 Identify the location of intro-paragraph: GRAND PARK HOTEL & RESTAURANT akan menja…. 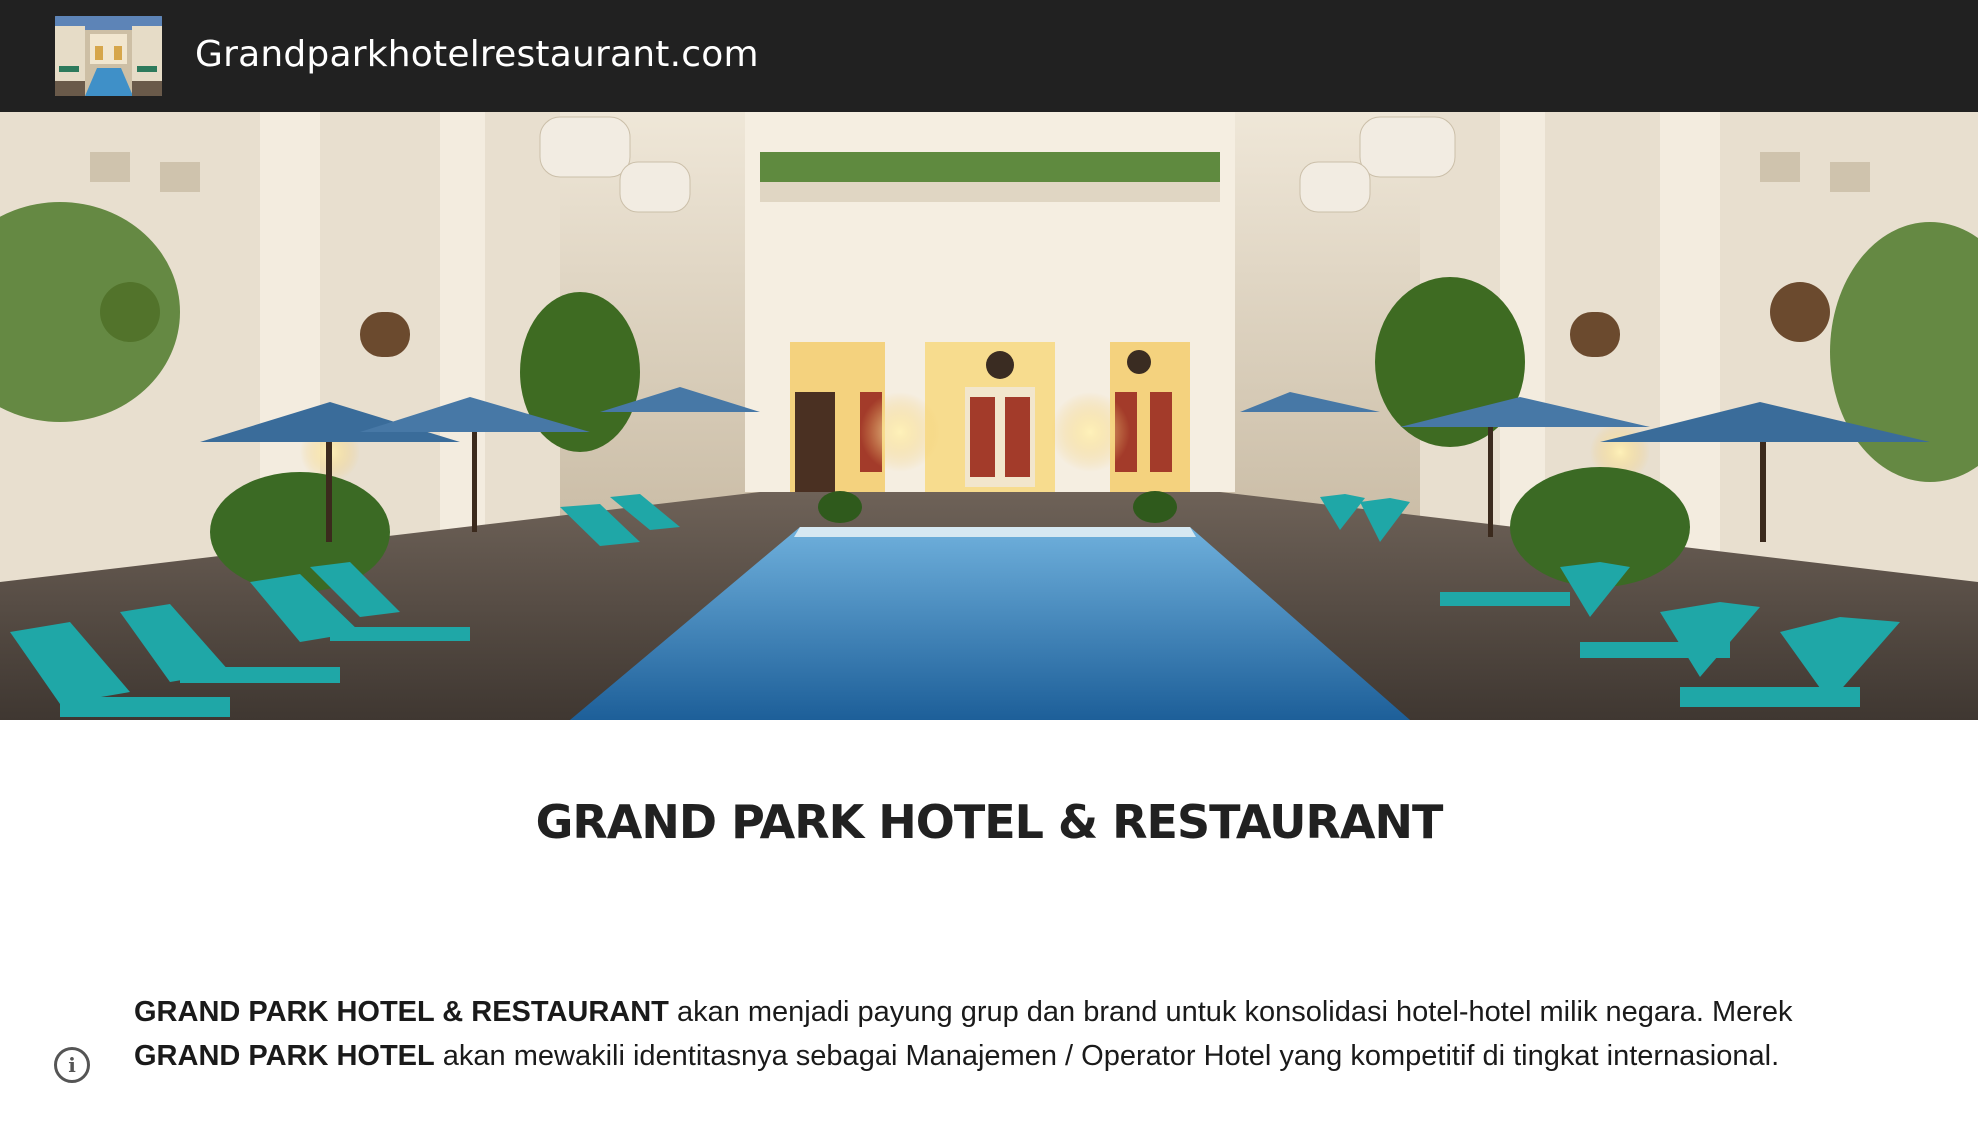
(1014, 1034).